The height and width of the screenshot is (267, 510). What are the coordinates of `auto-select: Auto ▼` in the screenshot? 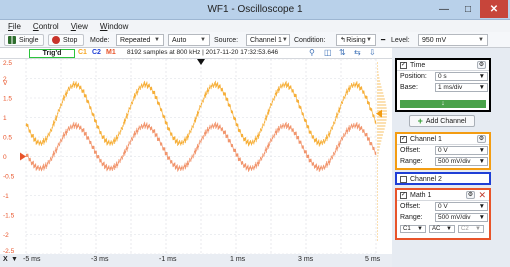 It's located at (189, 40).